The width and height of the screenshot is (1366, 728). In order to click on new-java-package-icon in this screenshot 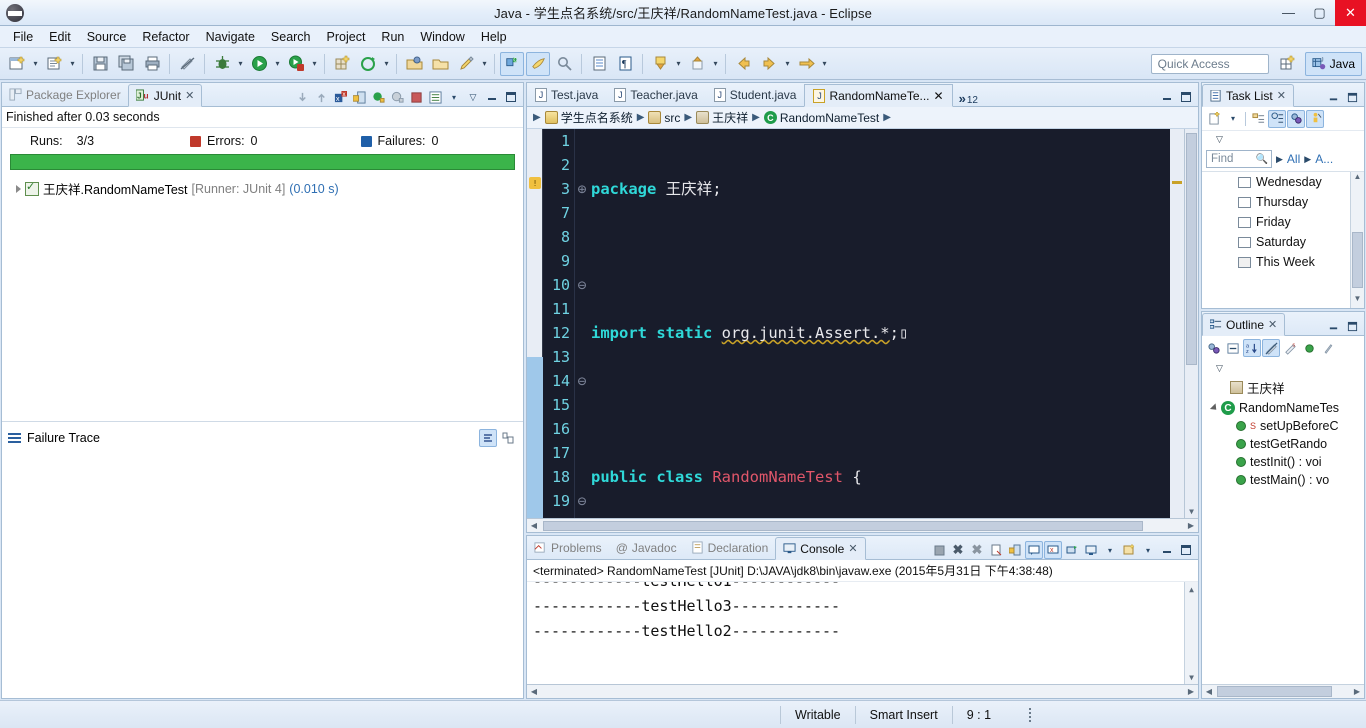, I will do `click(342, 64)`.